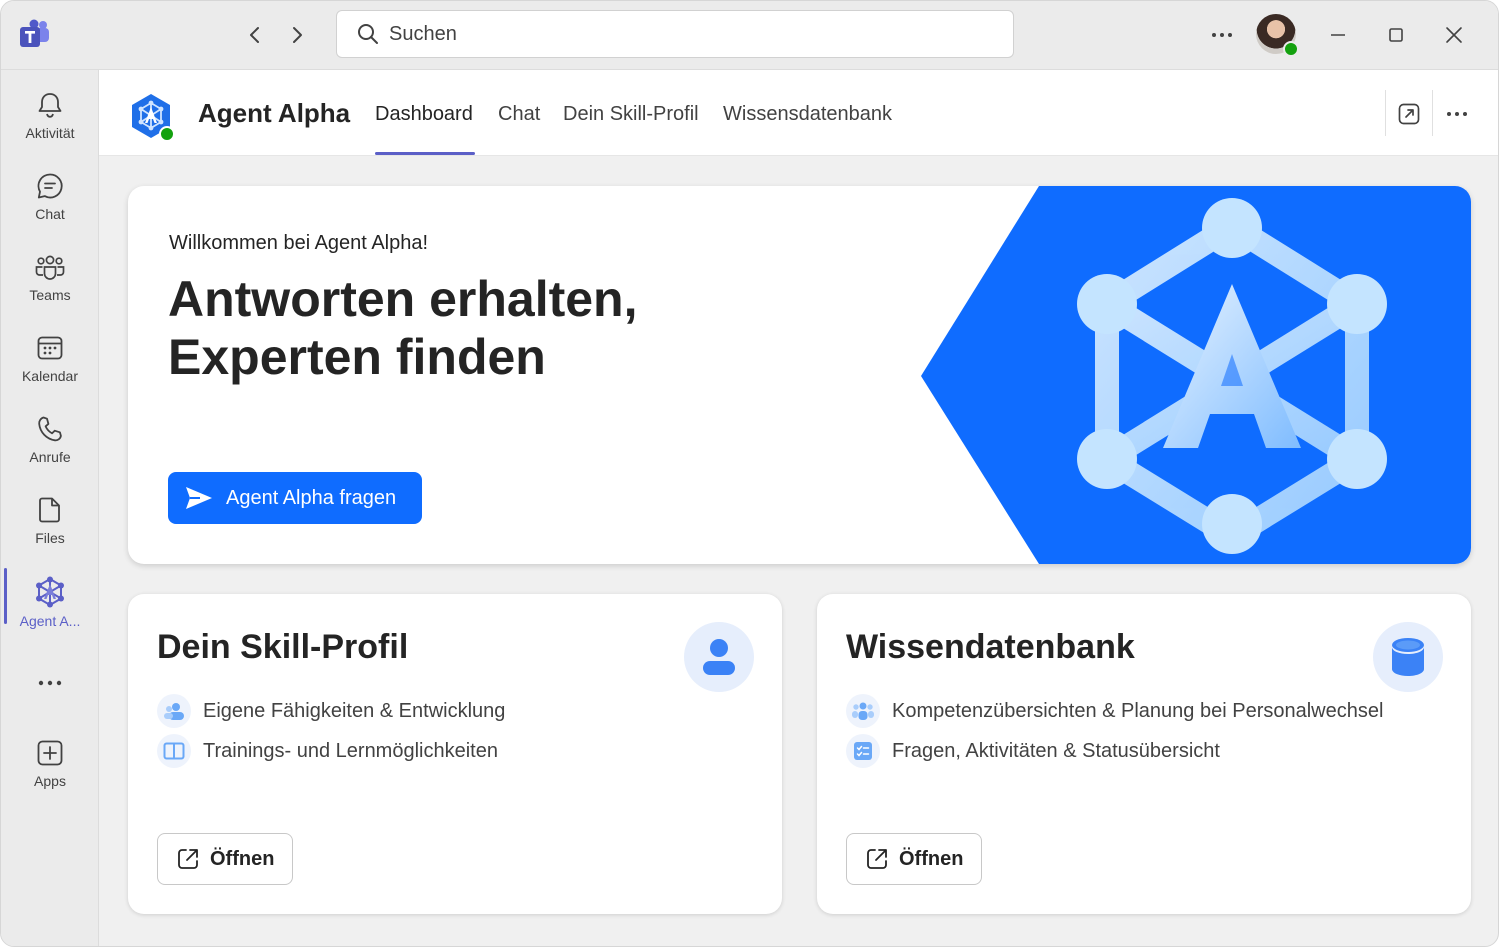 This screenshot has height=947, width=1499. Describe the element at coordinates (174, 751) in the screenshot. I see `book-icon` at that location.